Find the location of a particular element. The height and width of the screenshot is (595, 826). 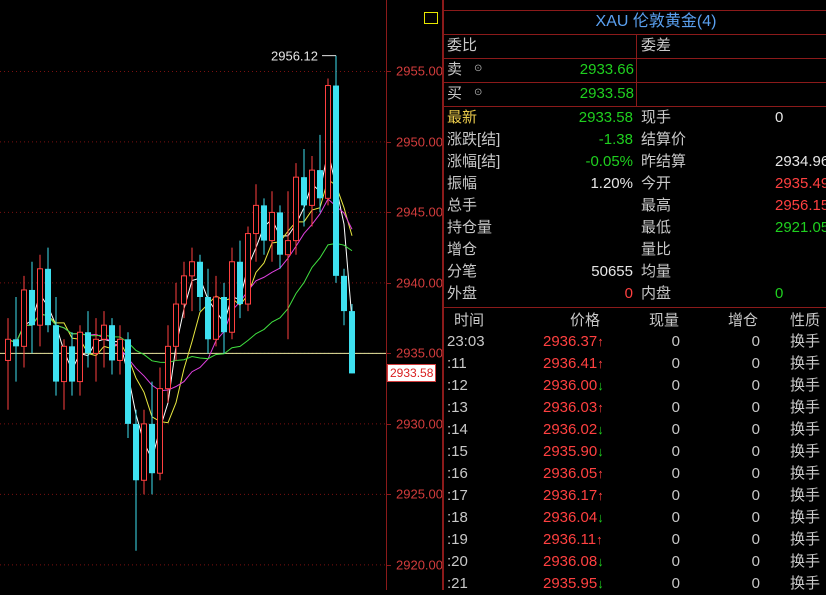

tick-time: 23:03 is located at coordinates (466, 341).